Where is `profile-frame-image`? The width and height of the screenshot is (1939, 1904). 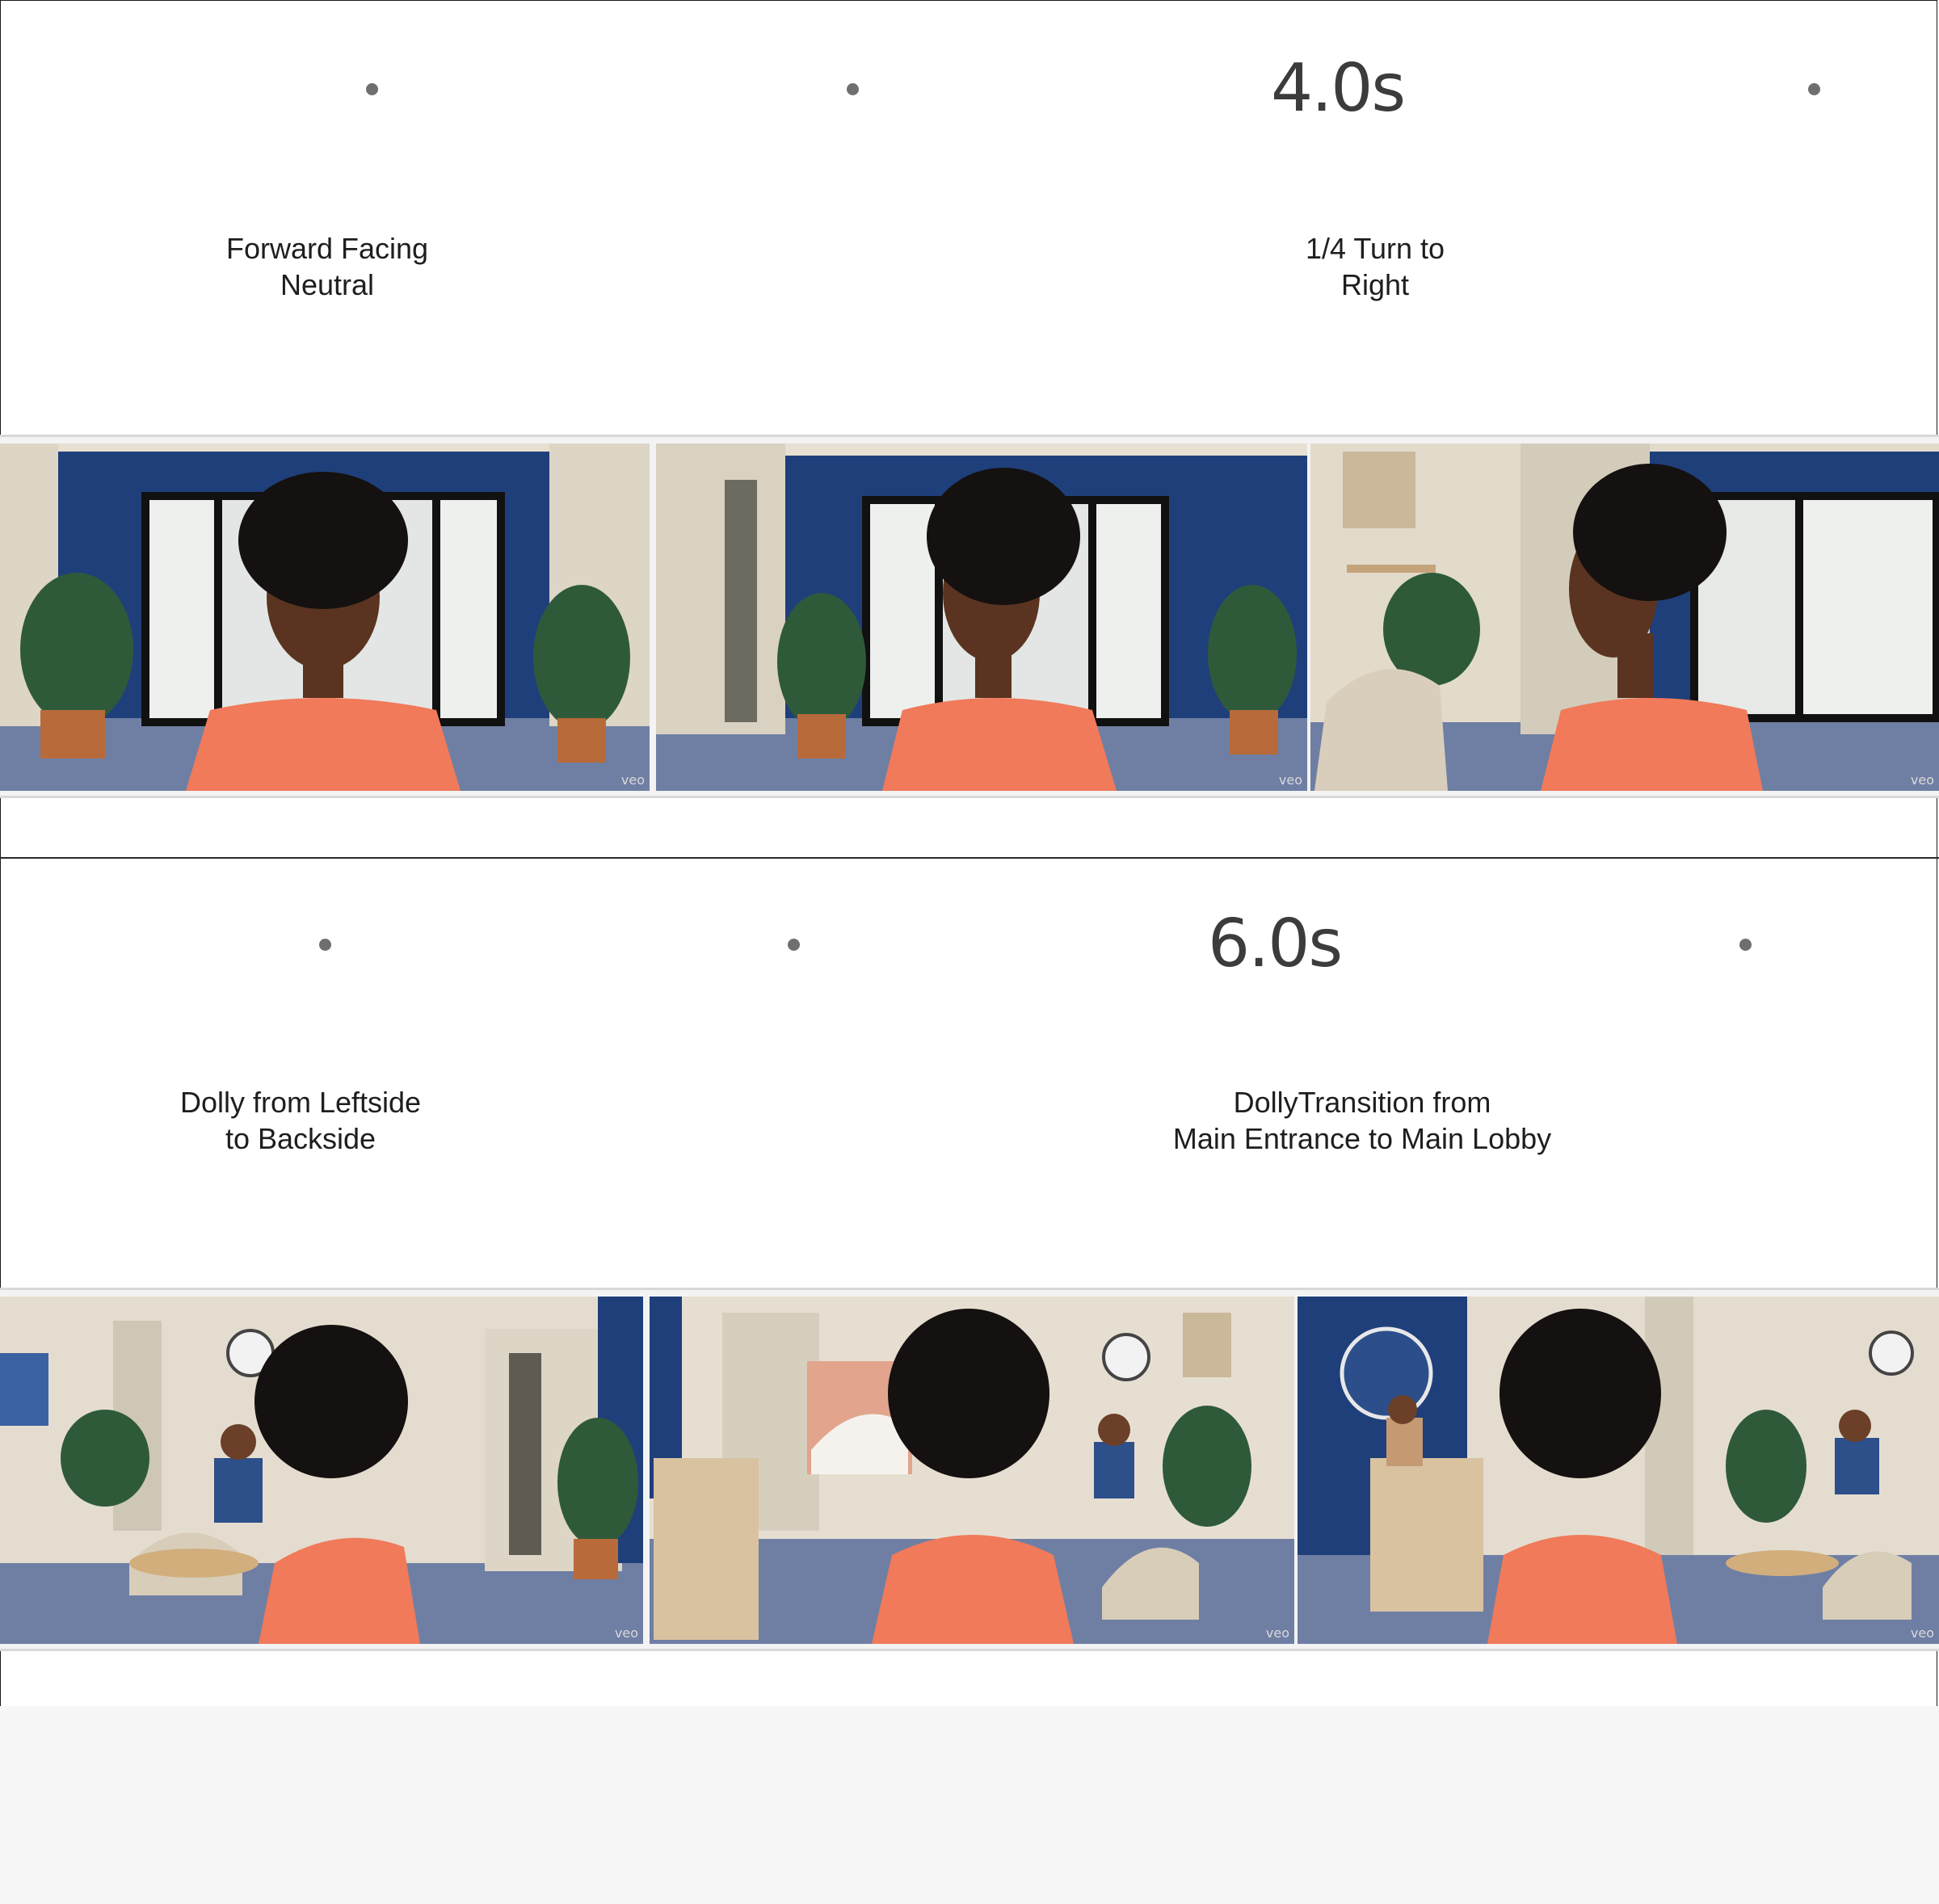 profile-frame-image is located at coordinates (1624, 617).